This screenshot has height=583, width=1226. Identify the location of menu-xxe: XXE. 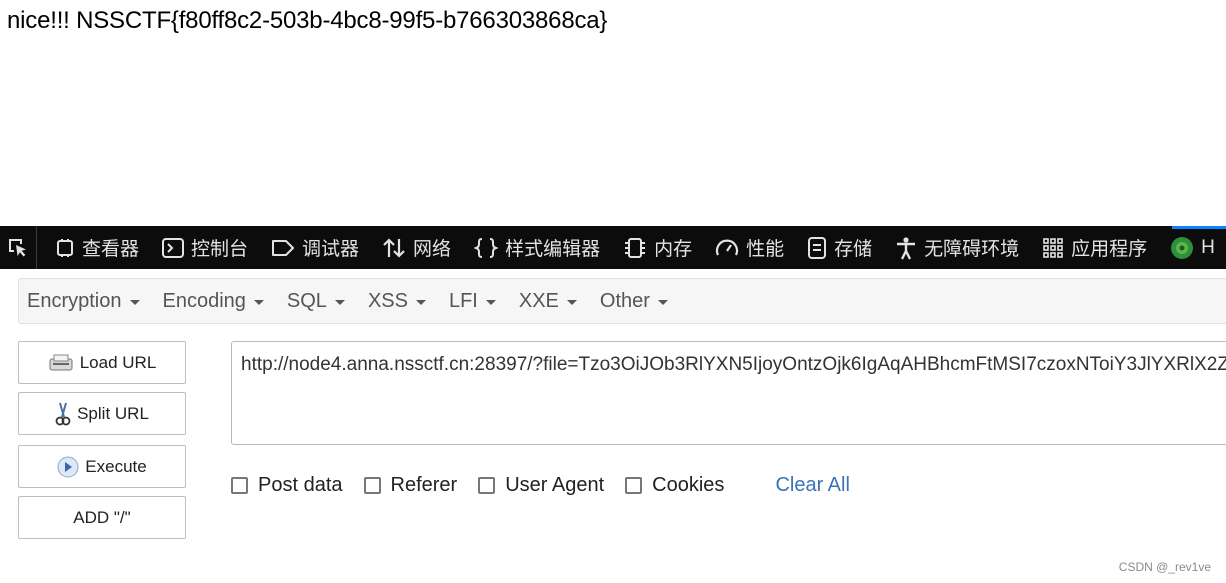
(548, 301).